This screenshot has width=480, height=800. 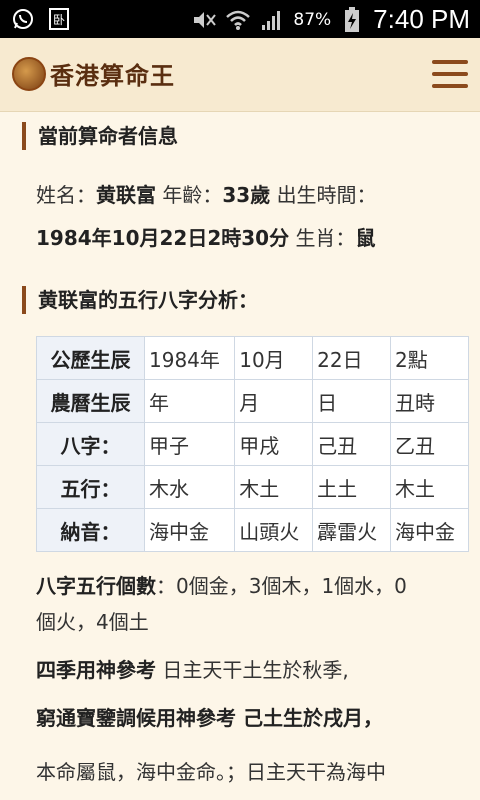 I want to click on table-cell: 1984年, so click(x=189, y=358).